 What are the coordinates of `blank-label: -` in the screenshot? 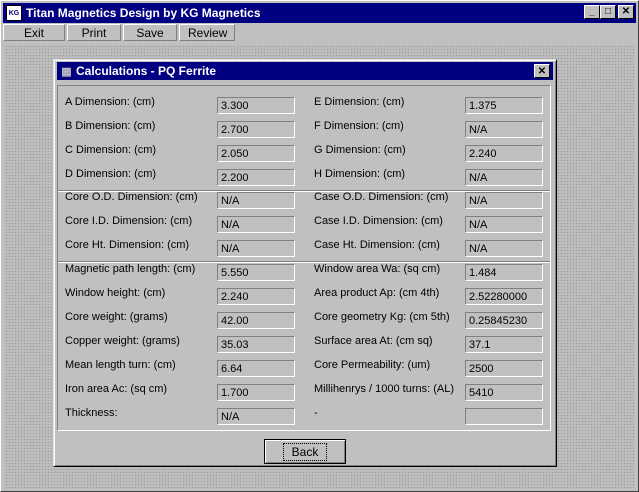 It's located at (316, 413).